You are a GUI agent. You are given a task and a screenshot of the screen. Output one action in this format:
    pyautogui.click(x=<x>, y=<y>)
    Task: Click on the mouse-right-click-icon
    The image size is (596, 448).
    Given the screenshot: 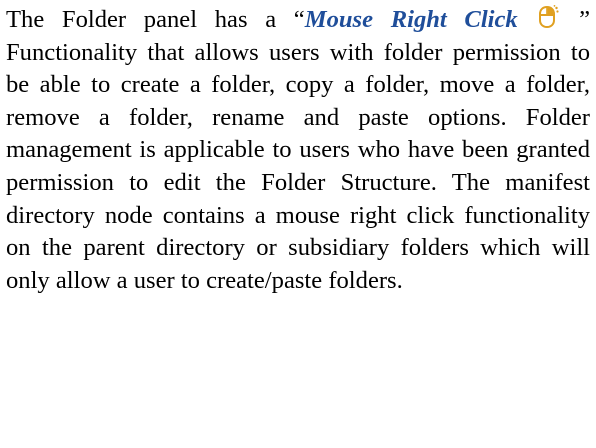 What is the action you would take?
    pyautogui.click(x=547, y=17)
    